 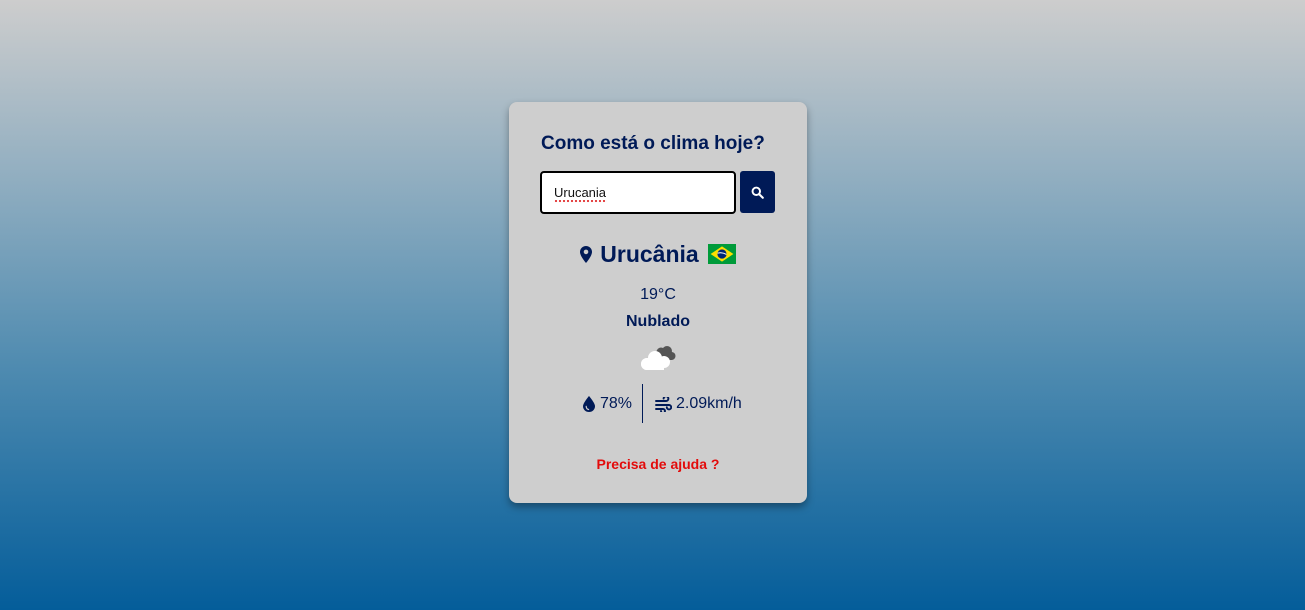 I want to click on humidity: 78%, so click(x=607, y=404).